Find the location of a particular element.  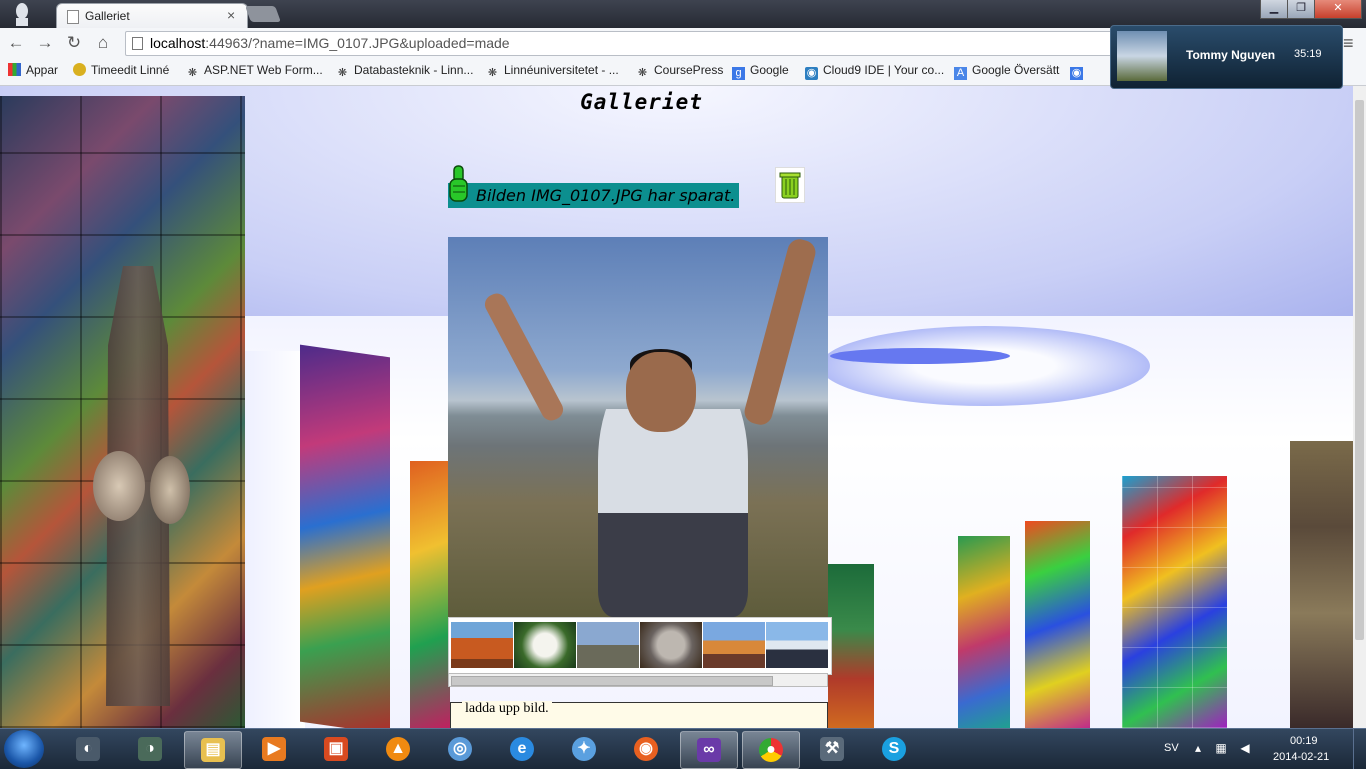

thumbnail-desert is located at coordinates (482, 645).